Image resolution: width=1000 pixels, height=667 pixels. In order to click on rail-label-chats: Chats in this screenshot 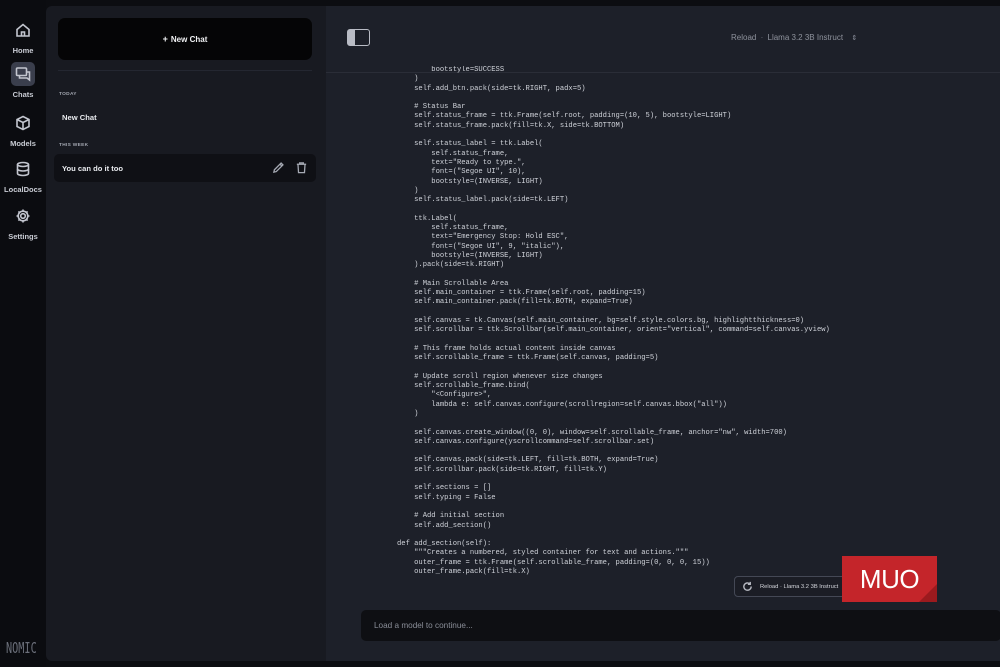, I will do `click(23, 94)`.